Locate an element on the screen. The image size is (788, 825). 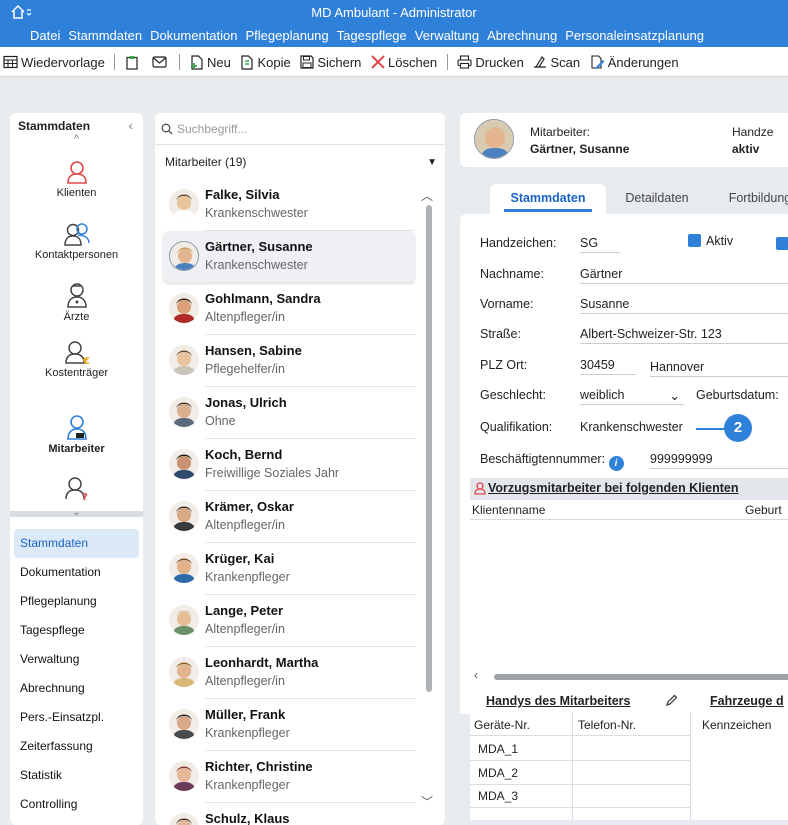
table-row: MDA_1 is located at coordinates (498, 749).